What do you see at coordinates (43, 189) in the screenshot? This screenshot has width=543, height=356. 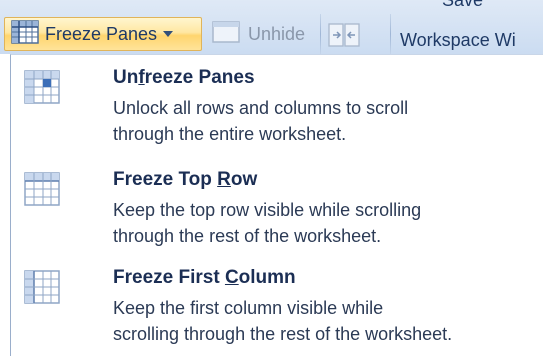 I see `freeze-top-row-icon` at bounding box center [43, 189].